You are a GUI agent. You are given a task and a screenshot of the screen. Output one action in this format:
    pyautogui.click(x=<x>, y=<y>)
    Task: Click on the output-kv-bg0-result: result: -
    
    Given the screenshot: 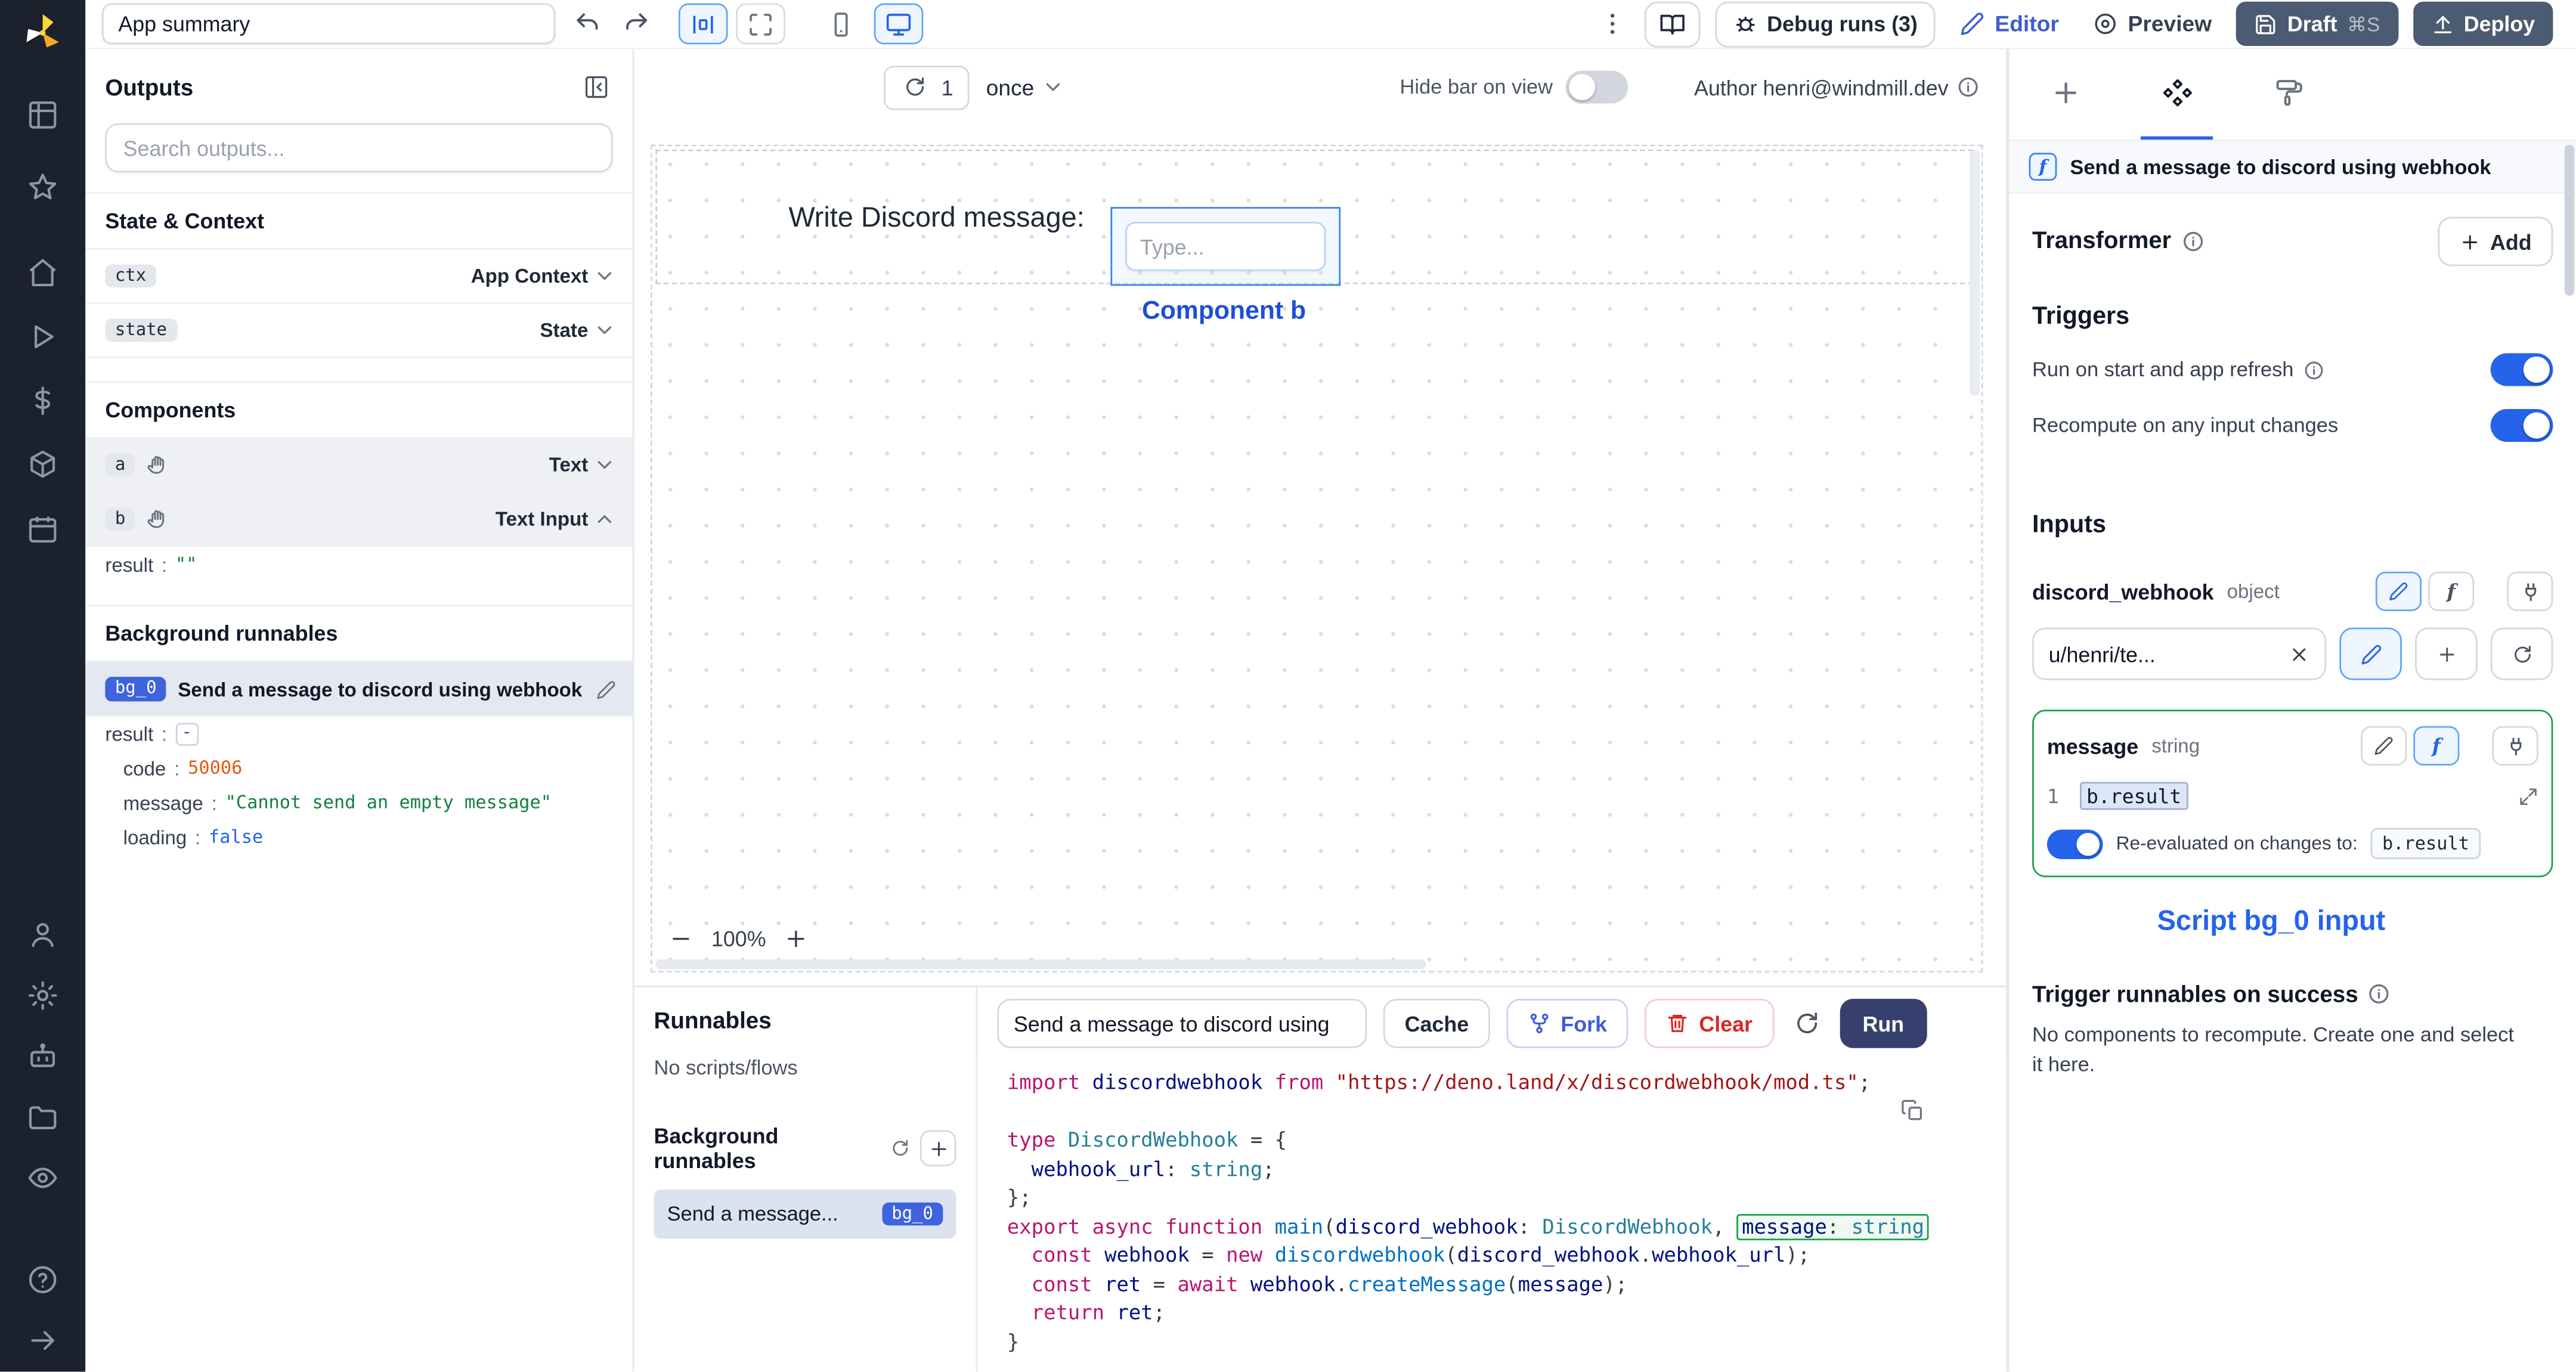 What is the action you would take?
    pyautogui.click(x=358, y=733)
    